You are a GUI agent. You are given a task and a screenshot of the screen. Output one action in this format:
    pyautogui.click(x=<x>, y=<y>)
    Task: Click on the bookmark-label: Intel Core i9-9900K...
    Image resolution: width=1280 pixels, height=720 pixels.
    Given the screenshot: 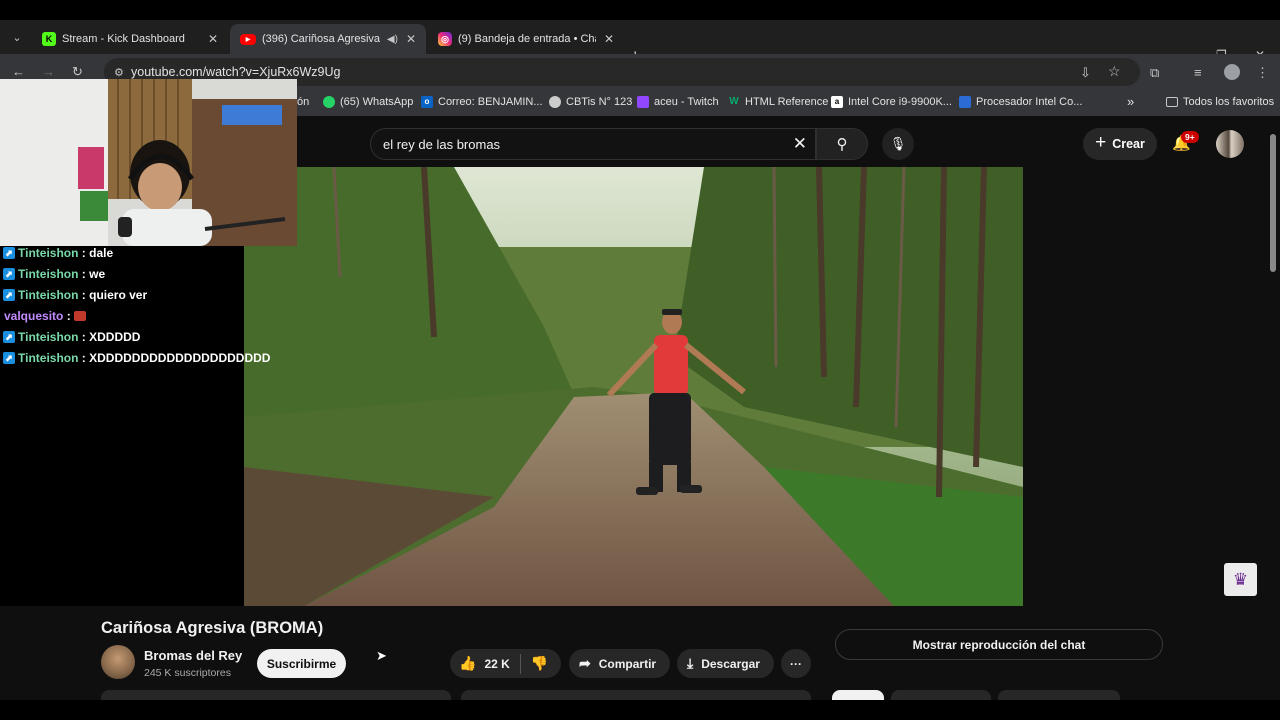 What is the action you would take?
    pyautogui.click(x=900, y=102)
    